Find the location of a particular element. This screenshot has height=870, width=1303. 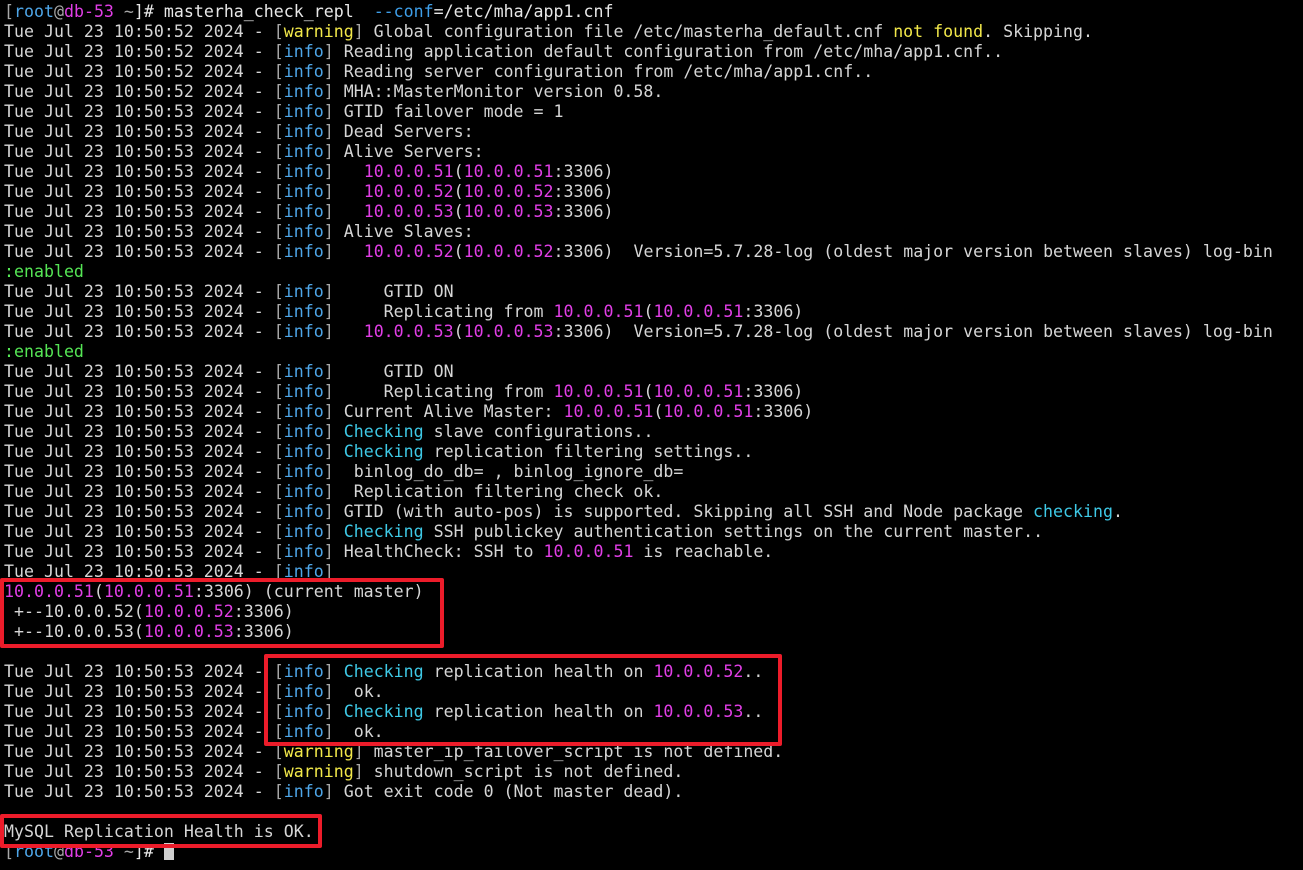

enabled-text: :enabled is located at coordinates (44, 271).